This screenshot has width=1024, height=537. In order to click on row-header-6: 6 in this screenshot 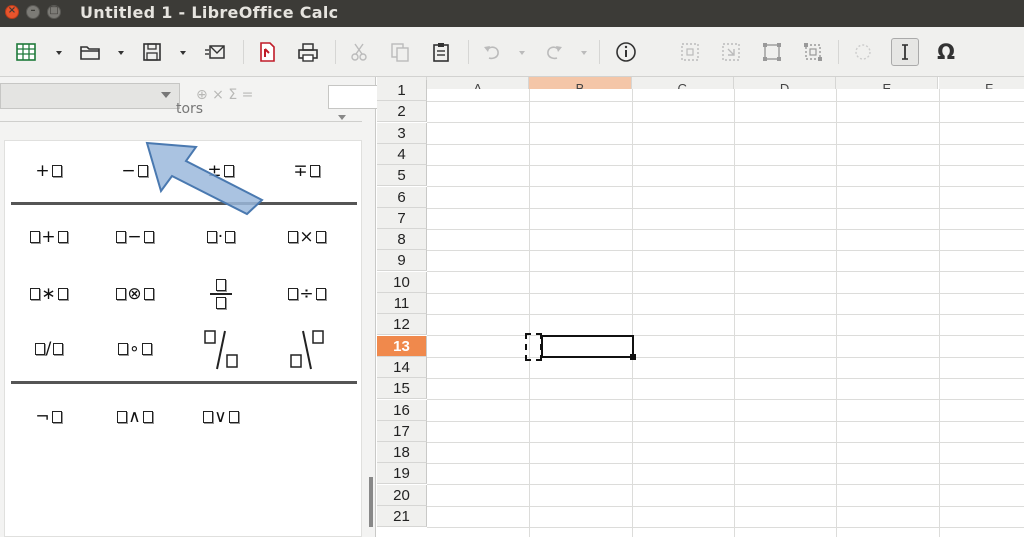, I will do `click(402, 197)`.